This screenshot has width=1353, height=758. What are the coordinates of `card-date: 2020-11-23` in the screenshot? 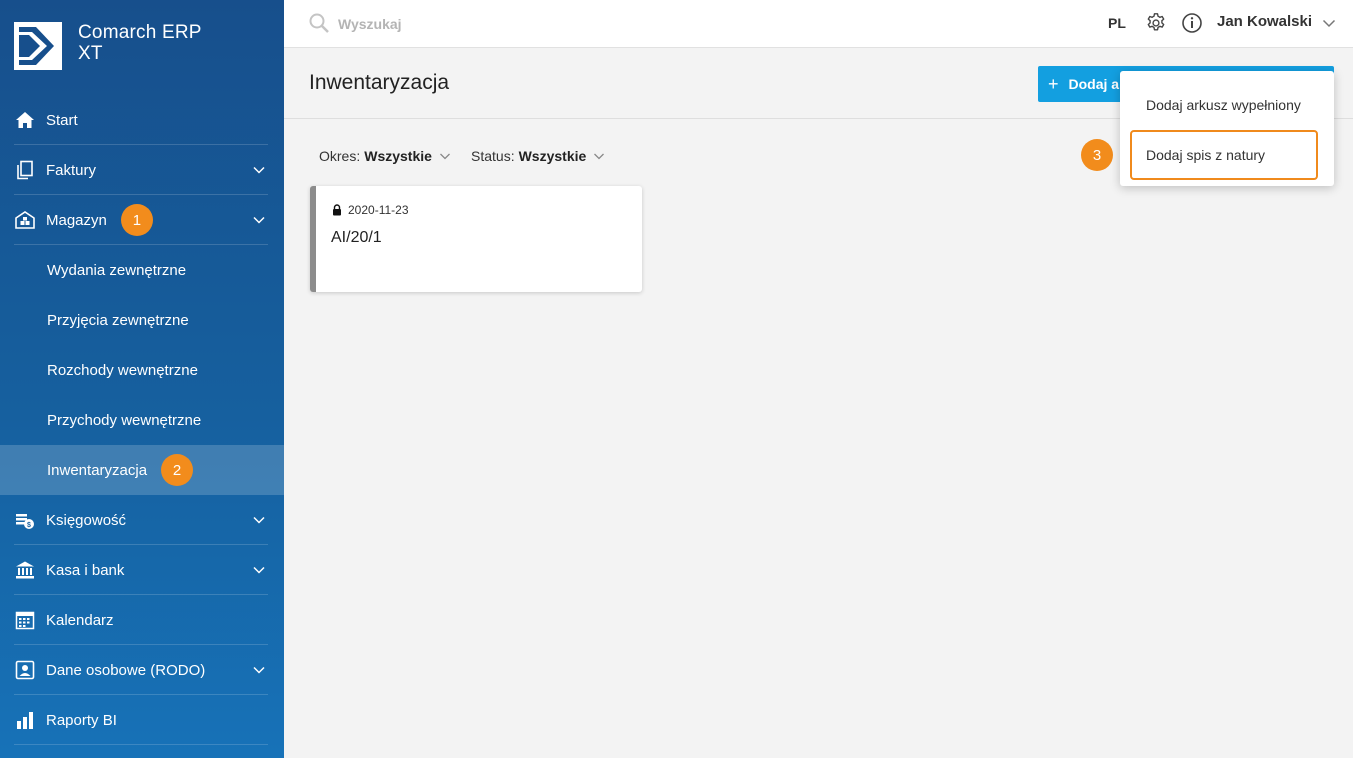 It's located at (378, 210).